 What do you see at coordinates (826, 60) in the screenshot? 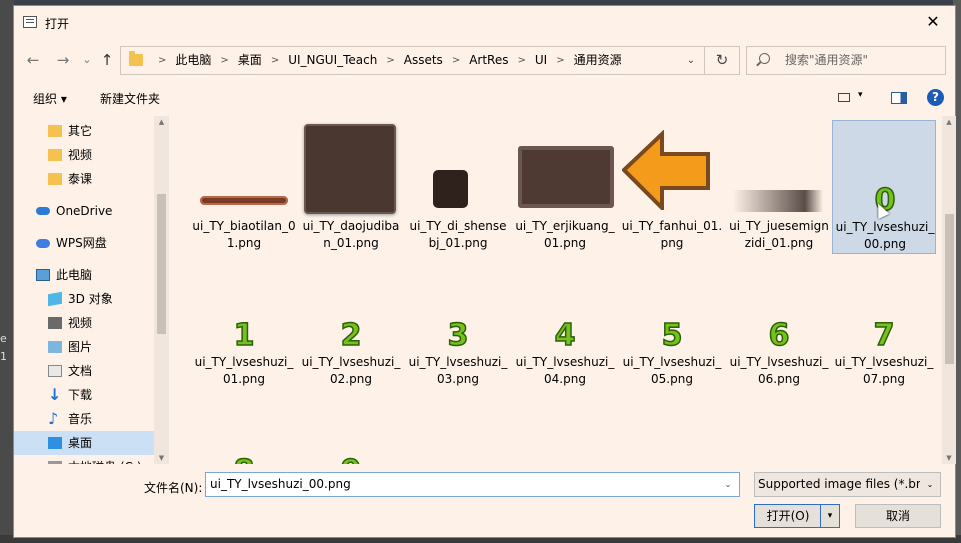
I see `search-input: 搜索"通用资源"` at bounding box center [826, 60].